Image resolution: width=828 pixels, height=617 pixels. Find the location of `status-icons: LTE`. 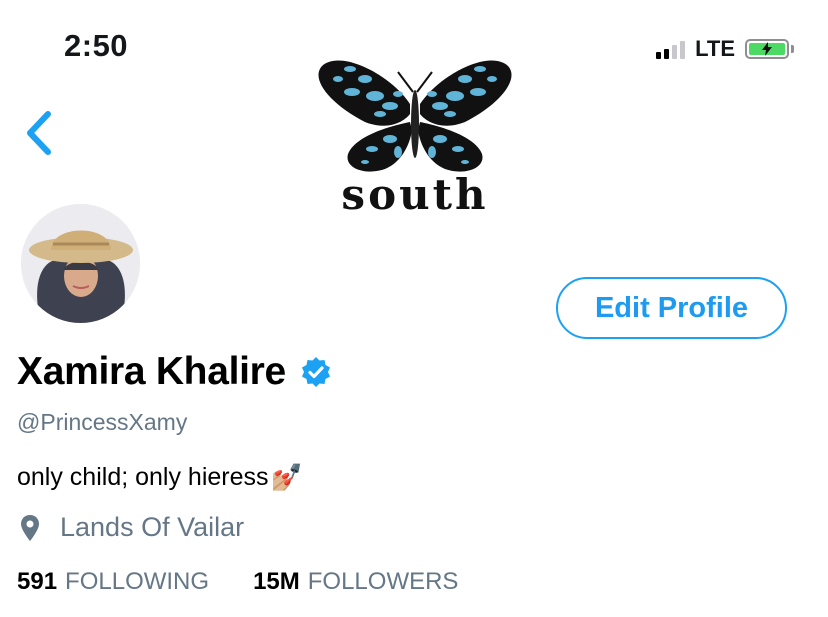

status-icons: LTE is located at coordinates (725, 49).